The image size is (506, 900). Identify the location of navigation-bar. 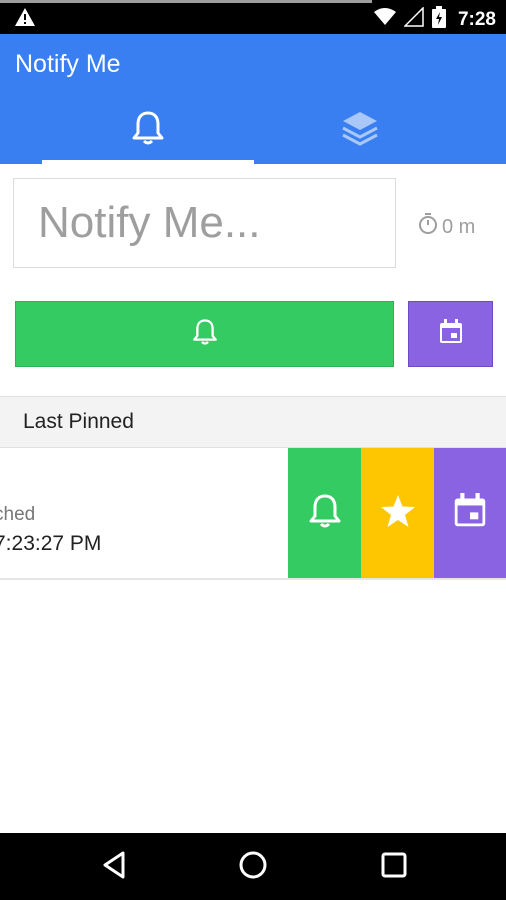
(253, 866).